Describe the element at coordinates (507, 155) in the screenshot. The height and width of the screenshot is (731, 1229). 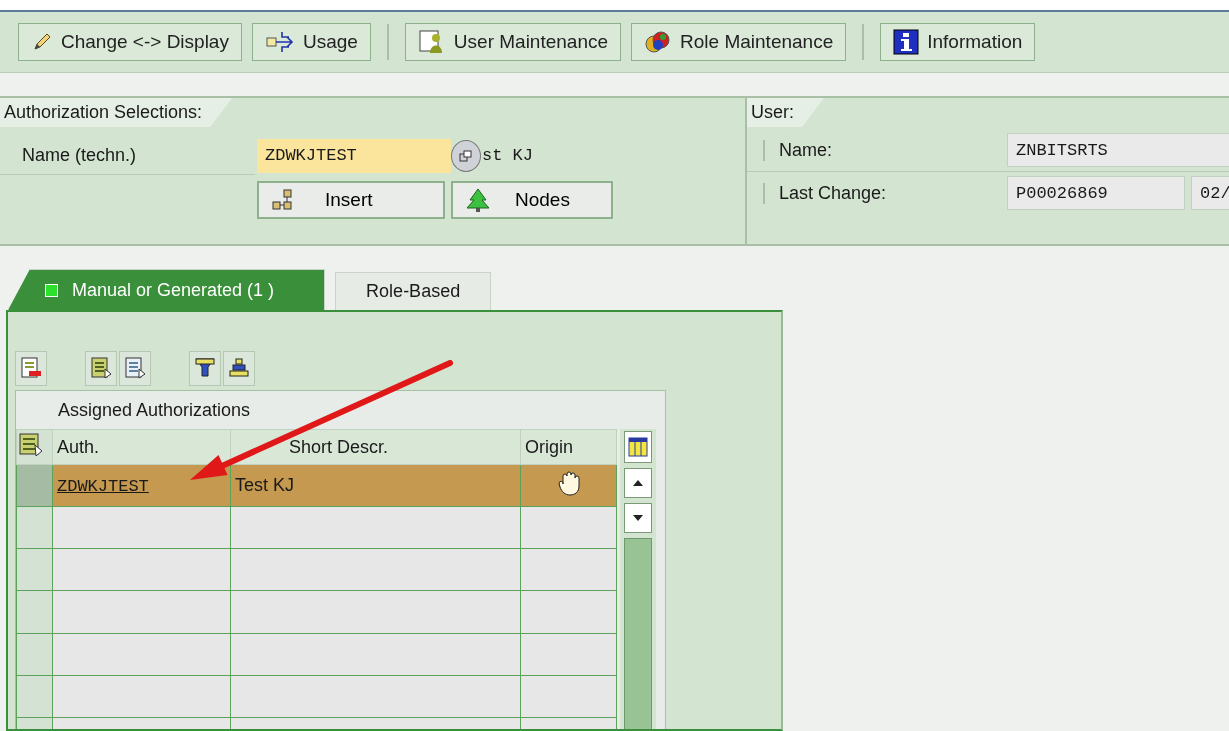
I see `description-text: st KJ` at that location.